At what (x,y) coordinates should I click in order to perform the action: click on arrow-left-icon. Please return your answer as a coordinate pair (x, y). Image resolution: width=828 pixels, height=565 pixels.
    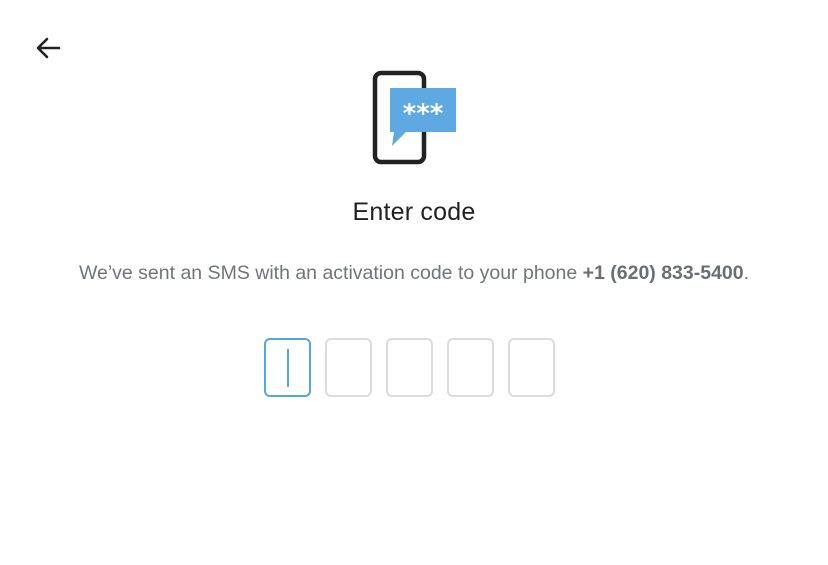
    Looking at the image, I should click on (48, 48).